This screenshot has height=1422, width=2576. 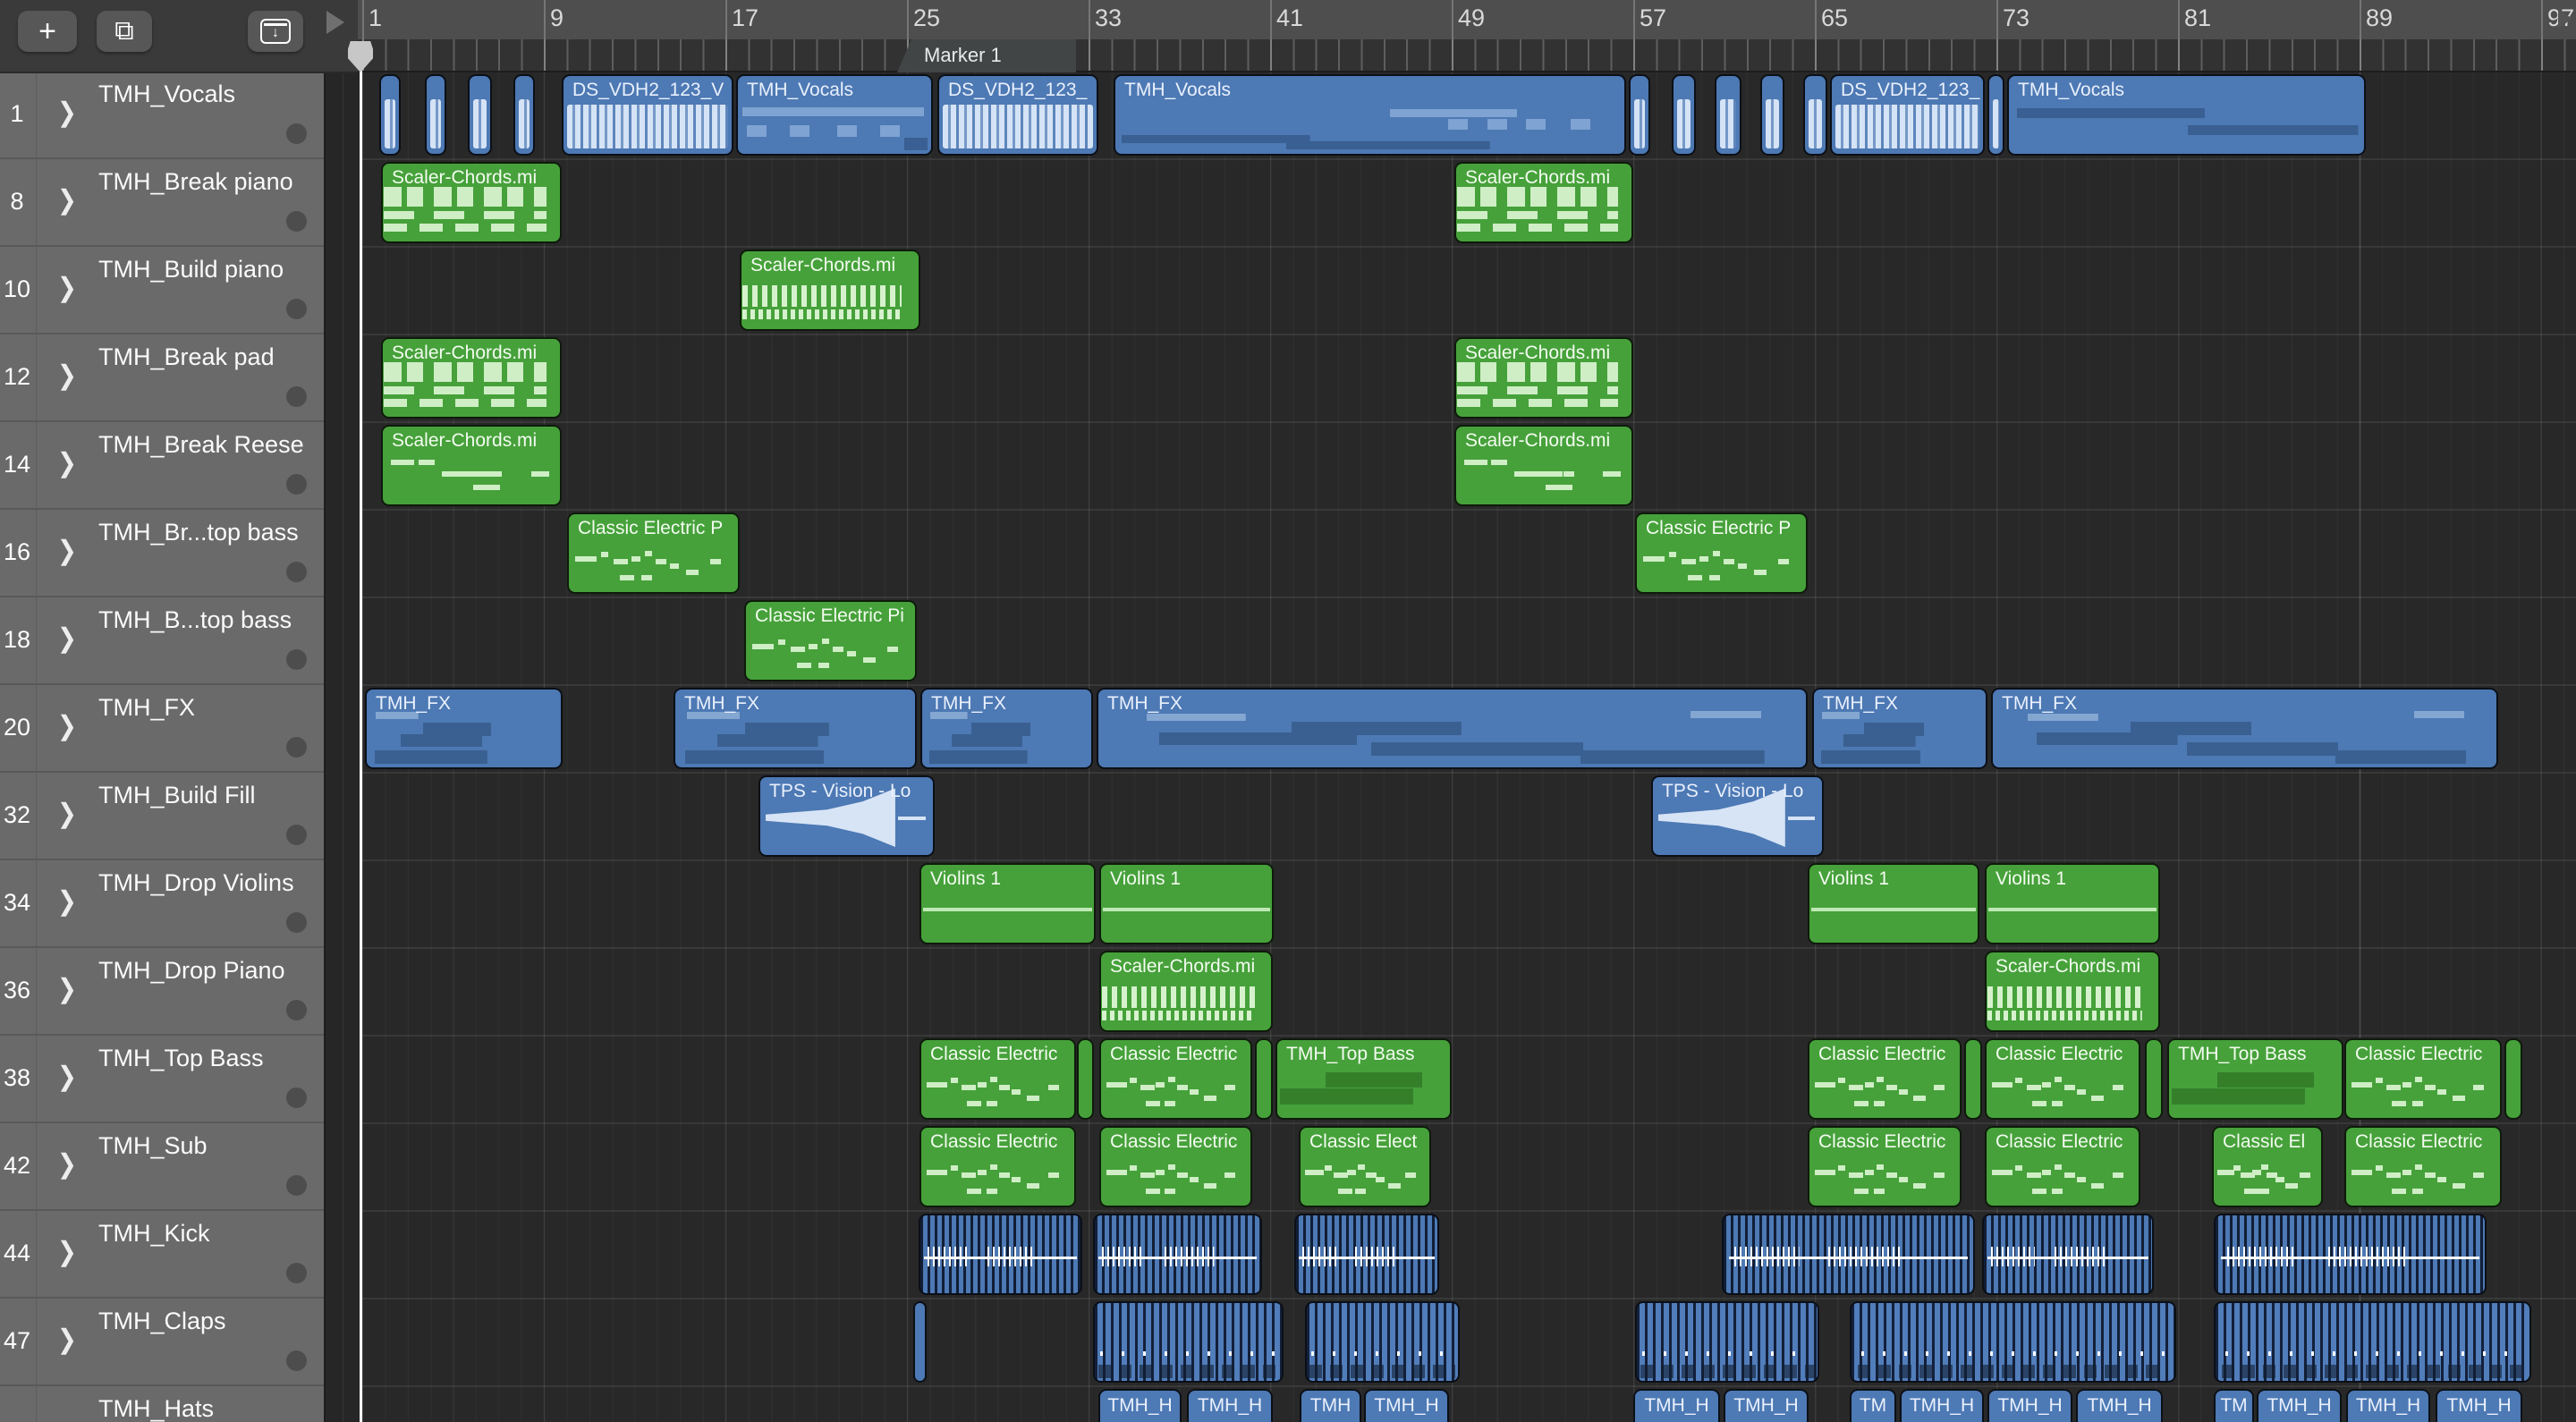 I want to click on track-name: TMH_Hats, so click(x=156, y=1408).